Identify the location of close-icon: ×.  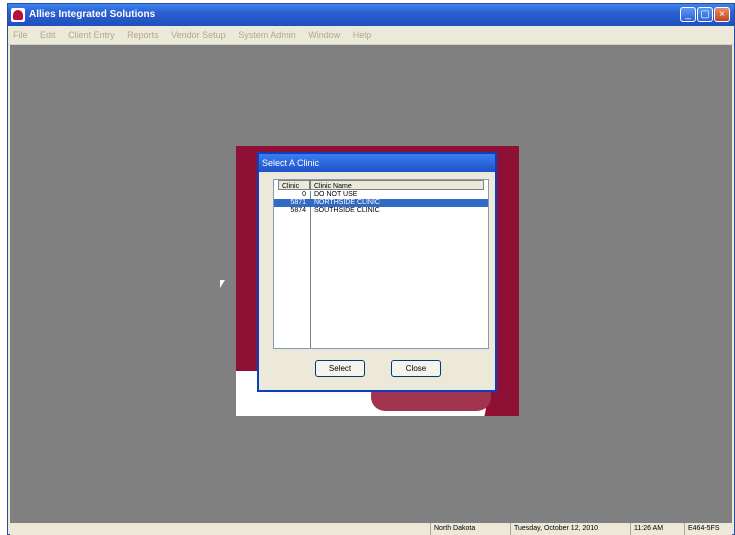
(722, 14).